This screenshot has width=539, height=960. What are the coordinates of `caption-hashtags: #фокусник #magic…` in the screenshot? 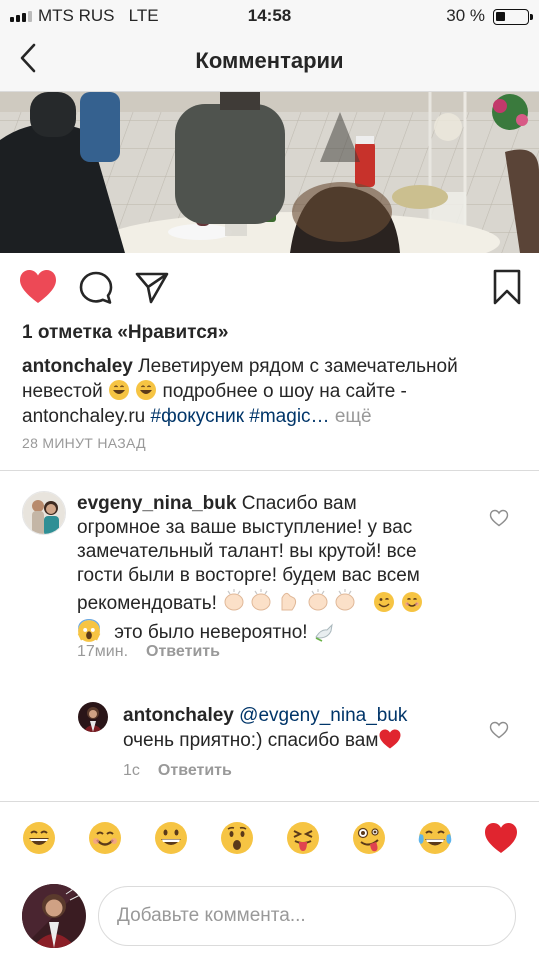 It's located at (240, 416).